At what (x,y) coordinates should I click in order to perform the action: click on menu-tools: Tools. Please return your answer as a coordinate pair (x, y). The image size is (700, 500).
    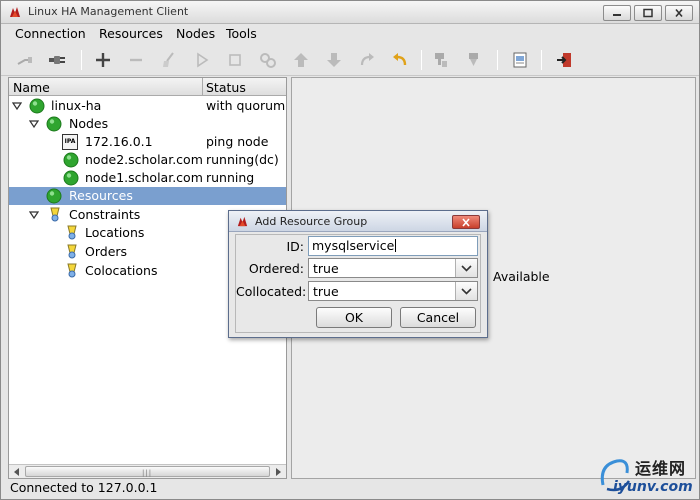
    Looking at the image, I should click on (241, 33).